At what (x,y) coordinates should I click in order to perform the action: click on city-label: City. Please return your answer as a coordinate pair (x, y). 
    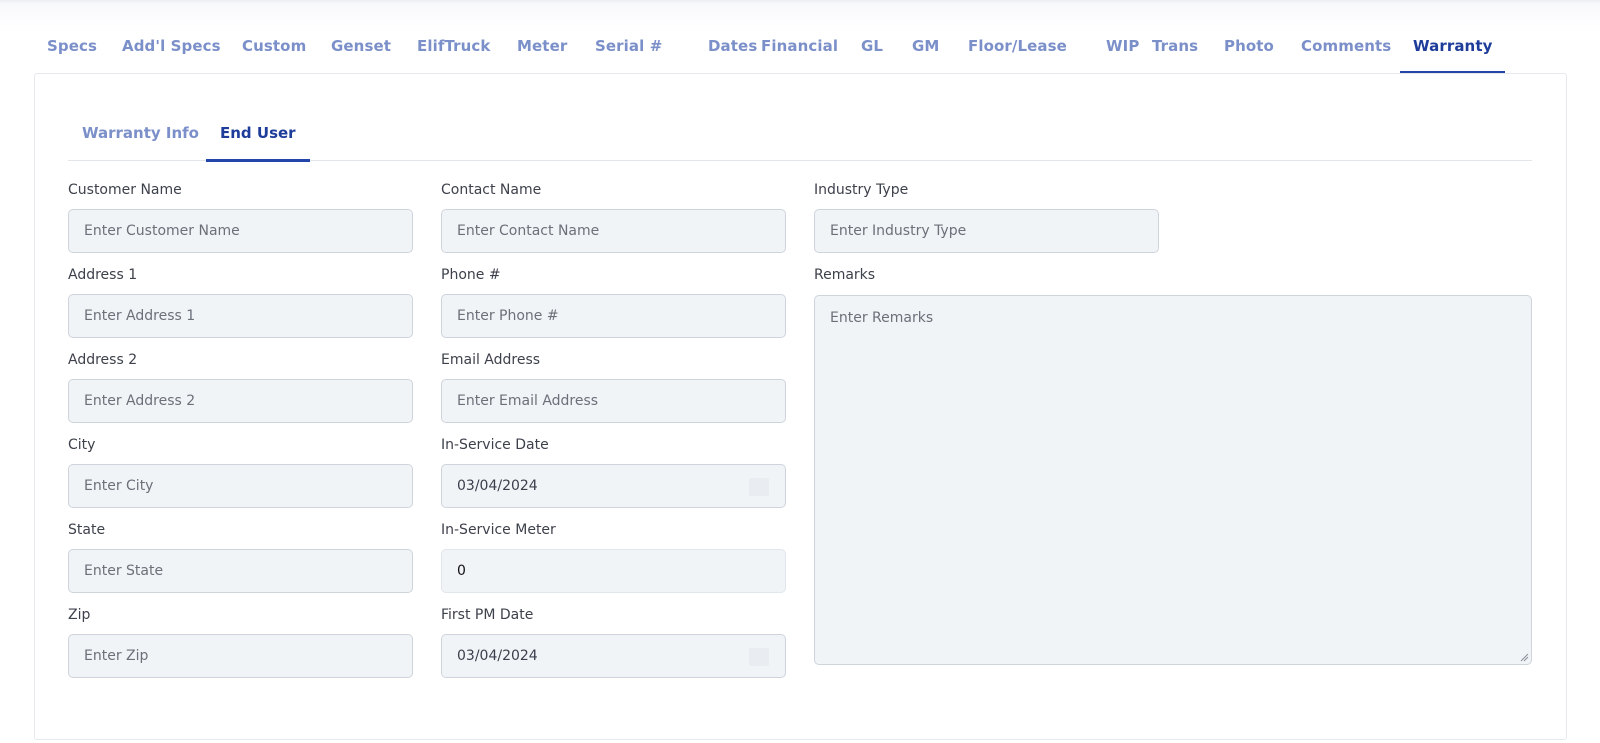
    Looking at the image, I should click on (82, 445).